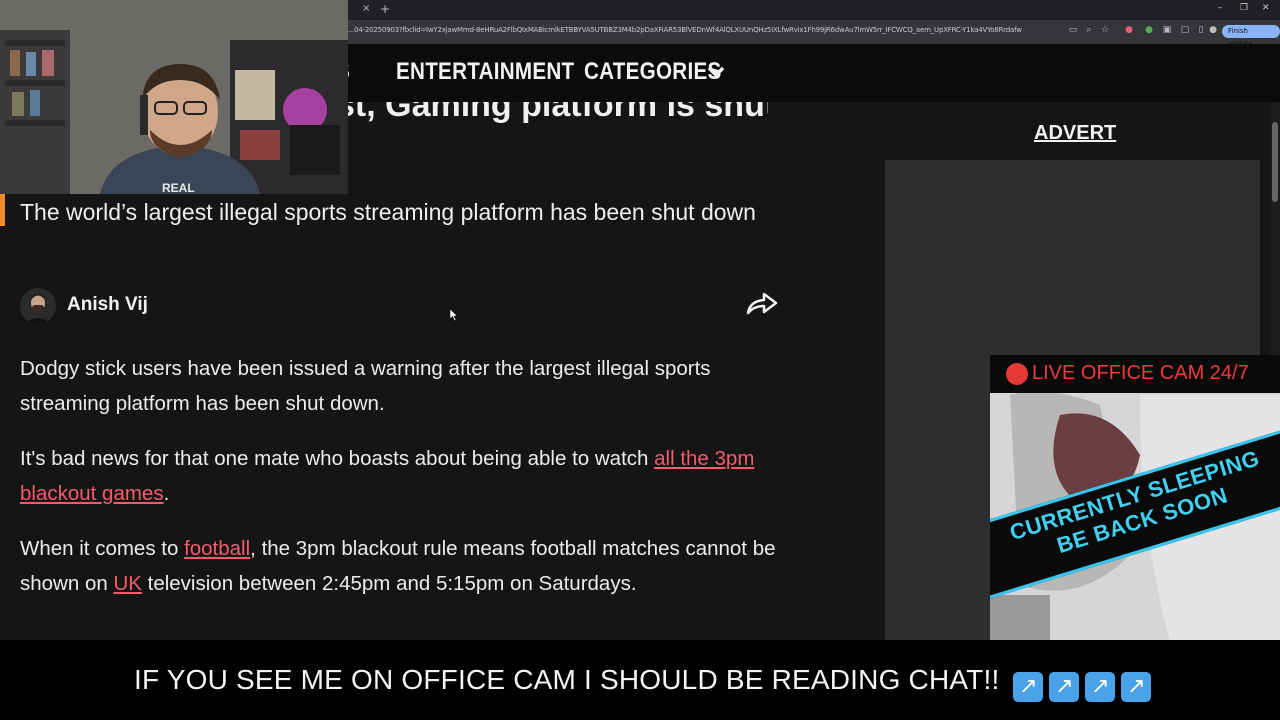 The height and width of the screenshot is (720, 1280). Describe the element at coordinates (1213, 30) in the screenshot. I see `profile-icon: ●` at that location.